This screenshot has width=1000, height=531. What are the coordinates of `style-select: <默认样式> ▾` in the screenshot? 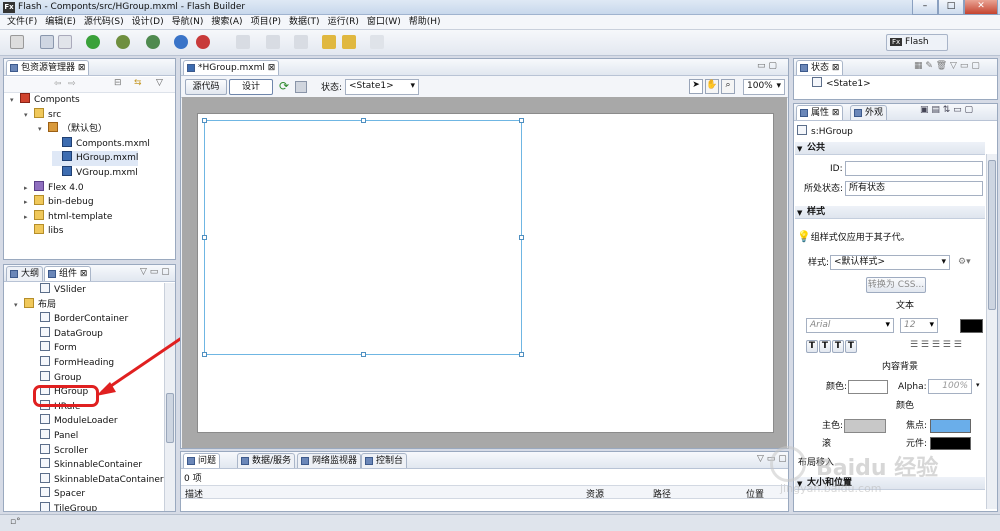 It's located at (890, 262).